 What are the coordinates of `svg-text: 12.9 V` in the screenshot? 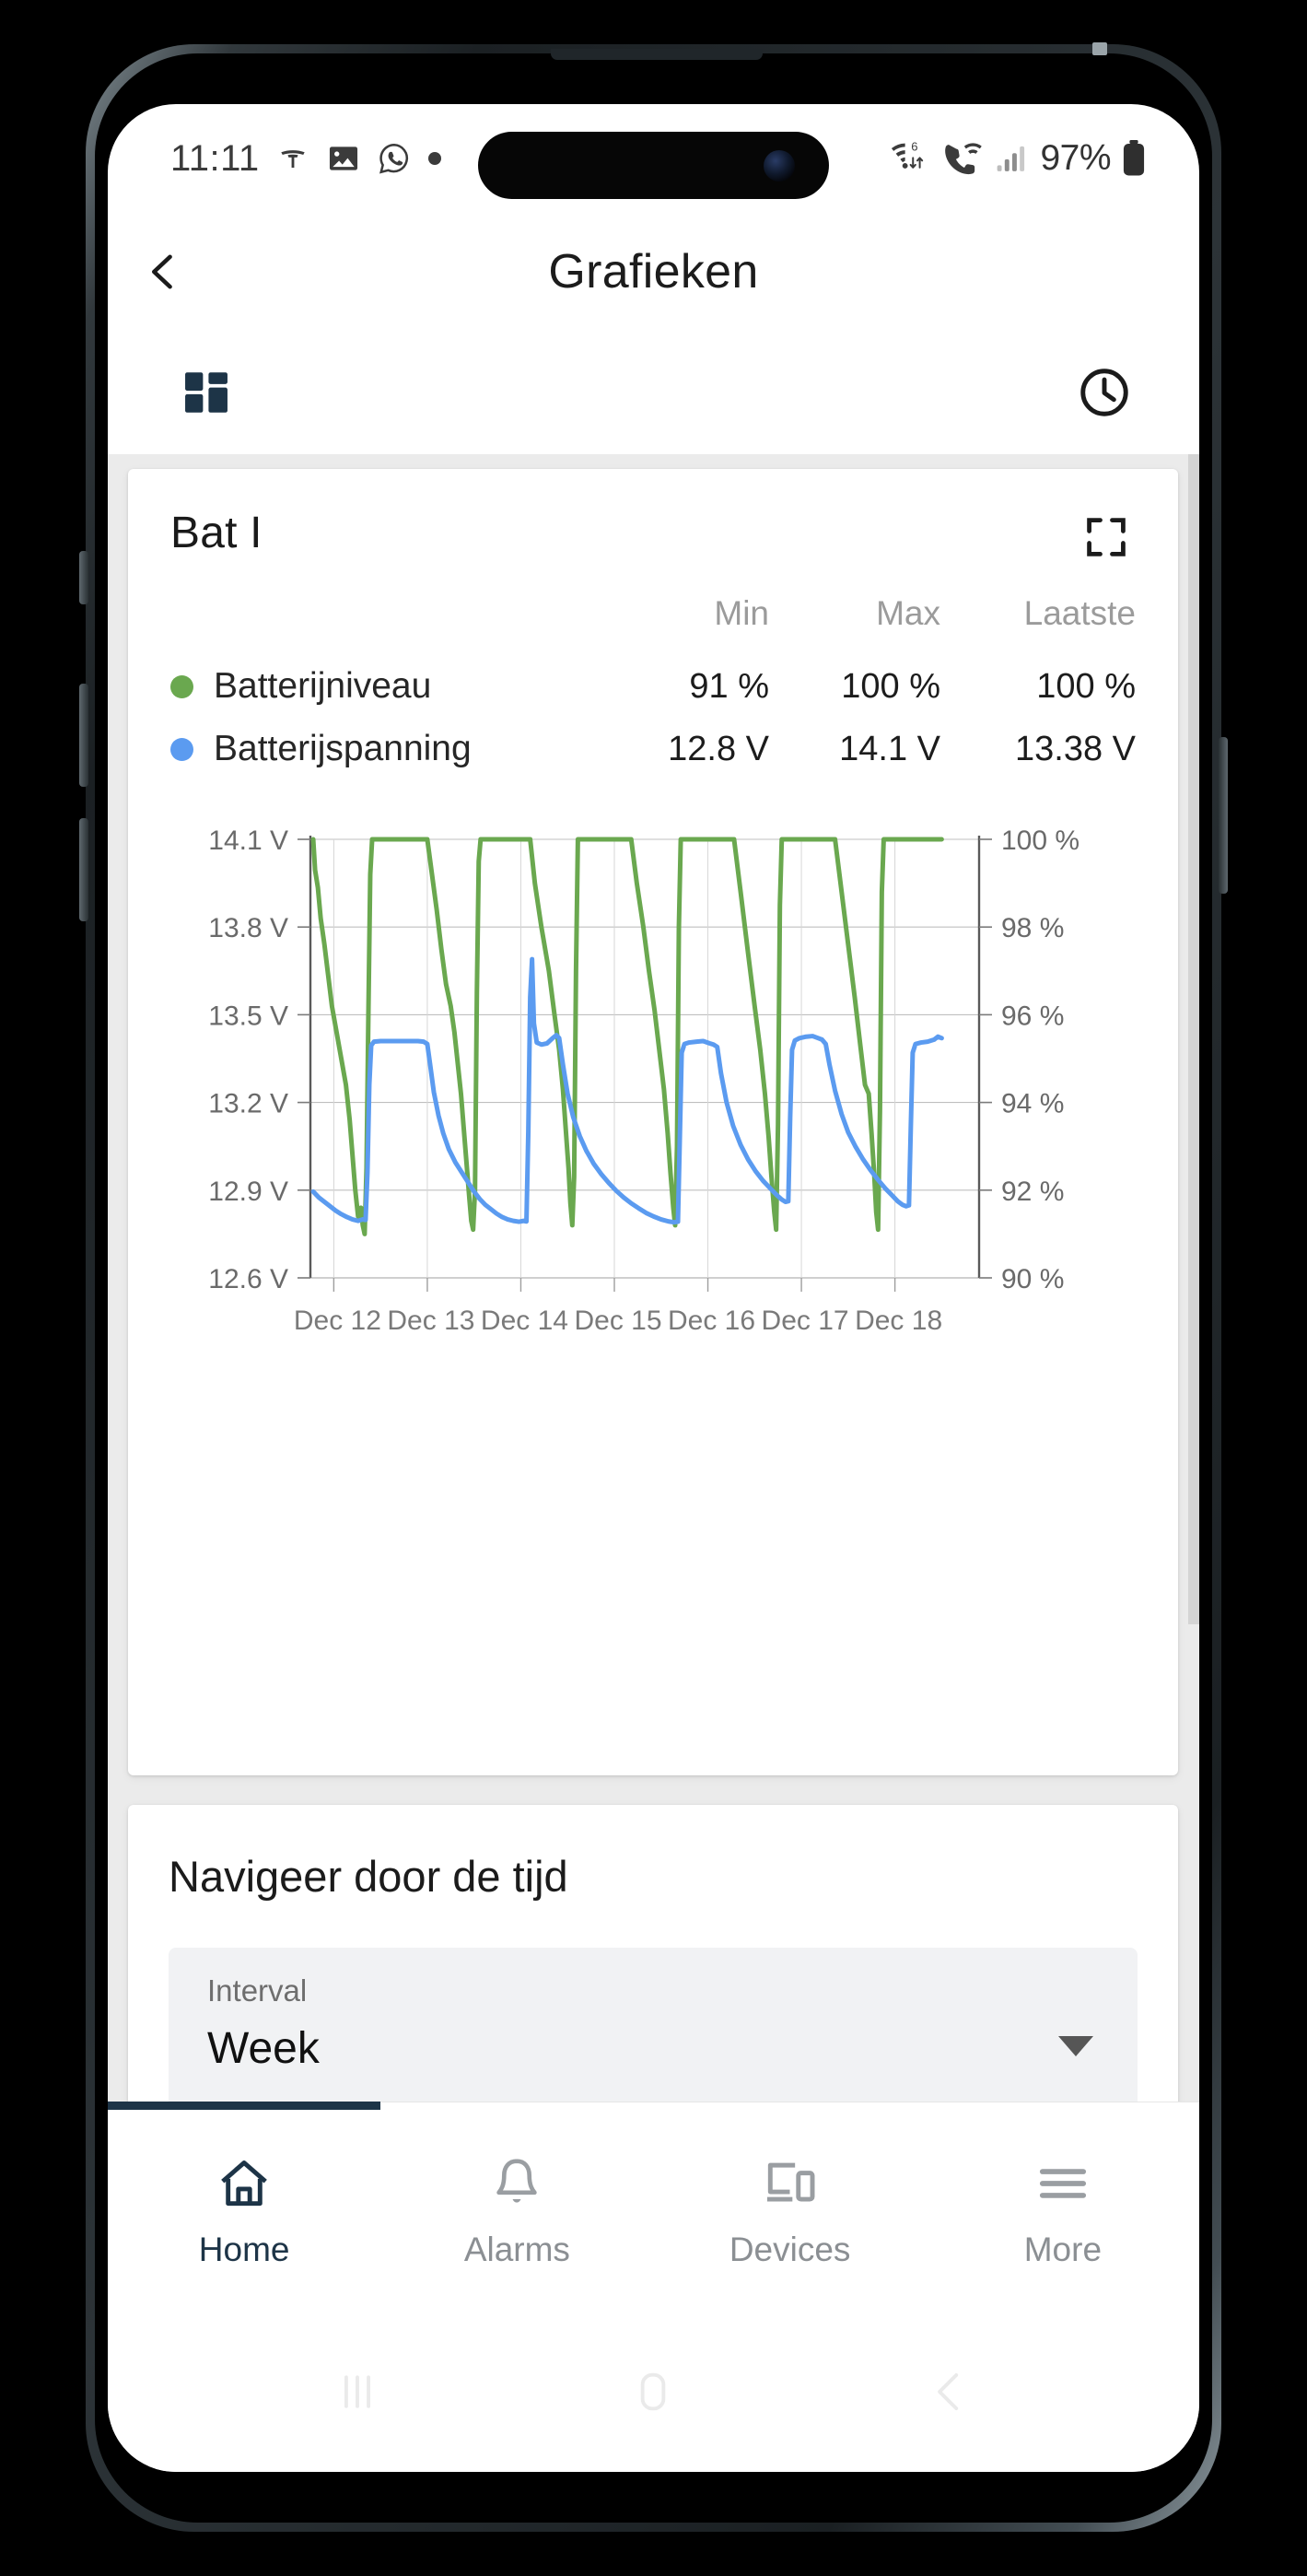 It's located at (248, 1192).